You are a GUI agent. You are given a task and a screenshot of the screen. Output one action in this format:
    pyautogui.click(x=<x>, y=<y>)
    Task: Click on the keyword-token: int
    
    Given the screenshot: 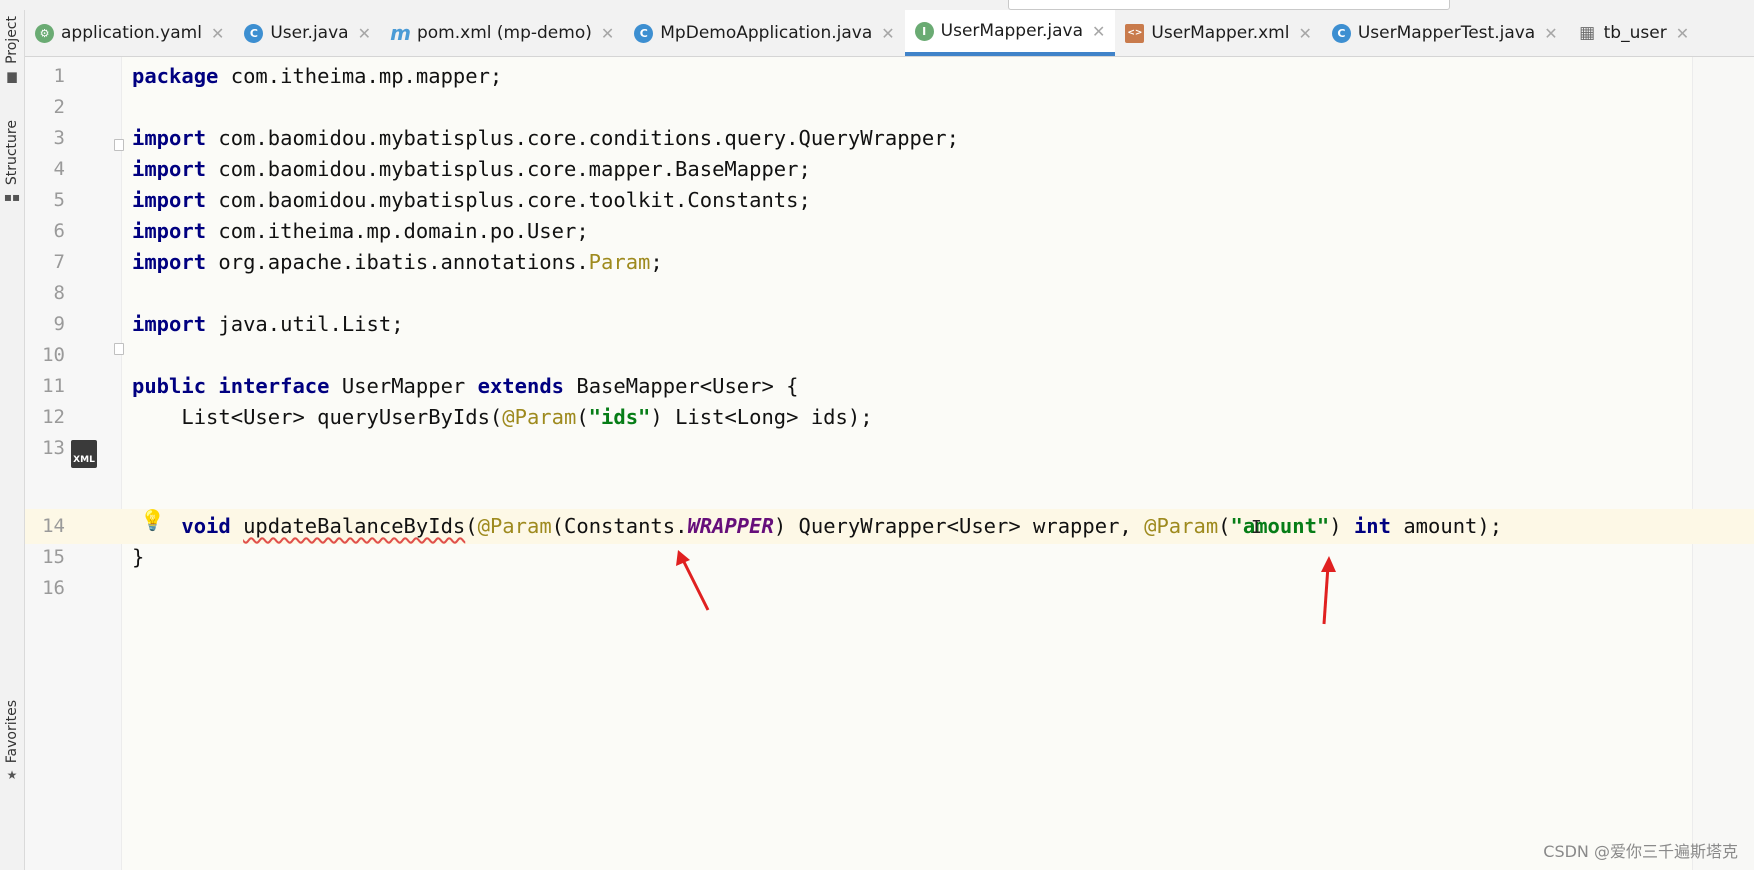 What is the action you would take?
    pyautogui.click(x=1372, y=526)
    